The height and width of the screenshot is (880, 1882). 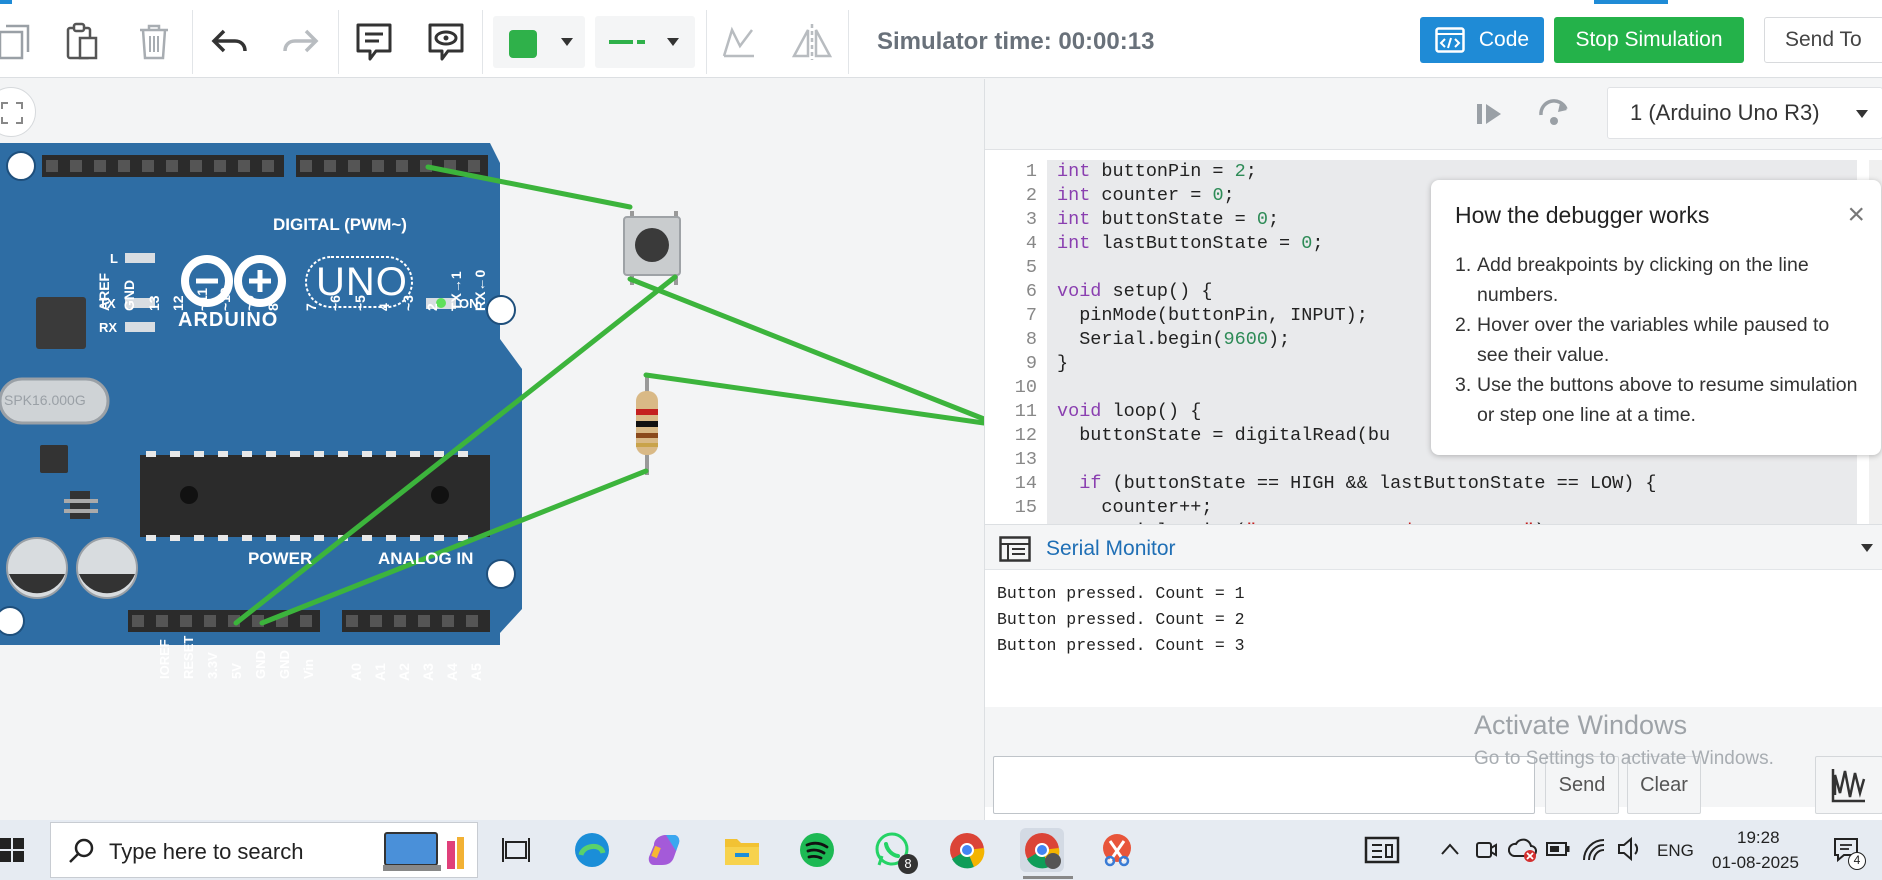 I want to click on code-text: int lastButtonState = 0;, so click(x=1190, y=243).